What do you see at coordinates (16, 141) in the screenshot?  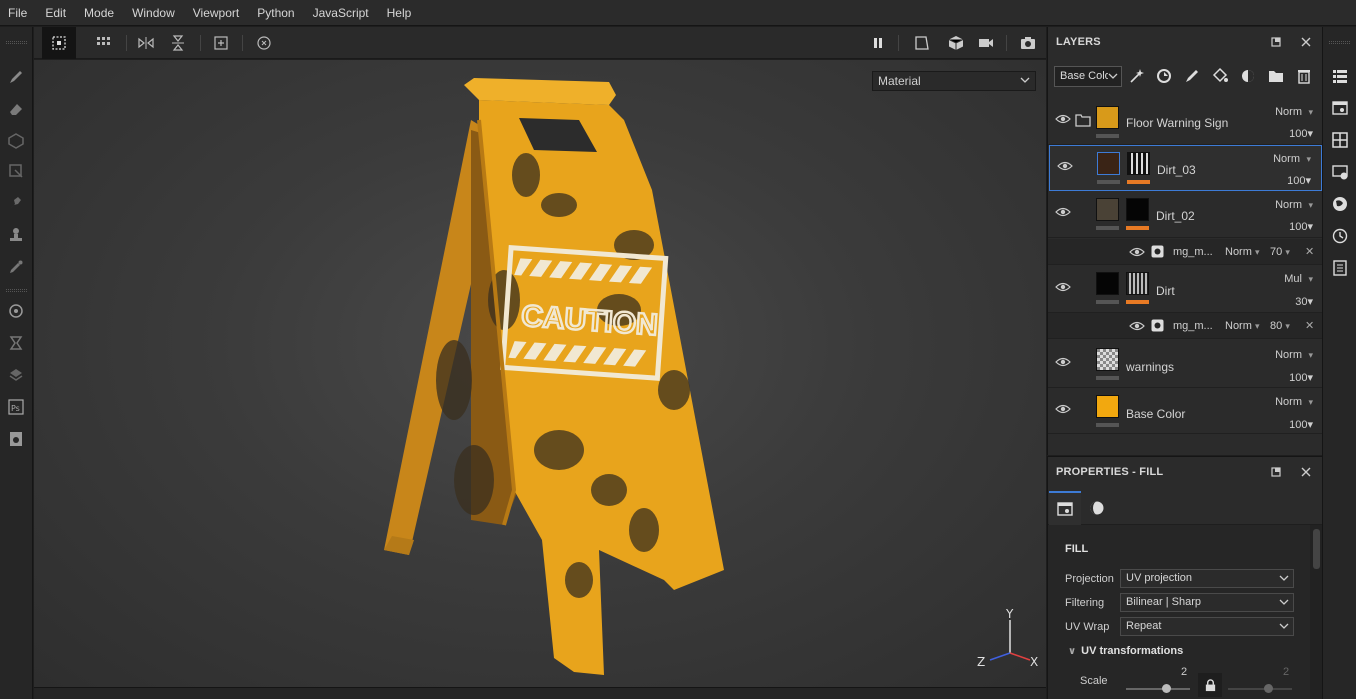 I see `projection-icon` at bounding box center [16, 141].